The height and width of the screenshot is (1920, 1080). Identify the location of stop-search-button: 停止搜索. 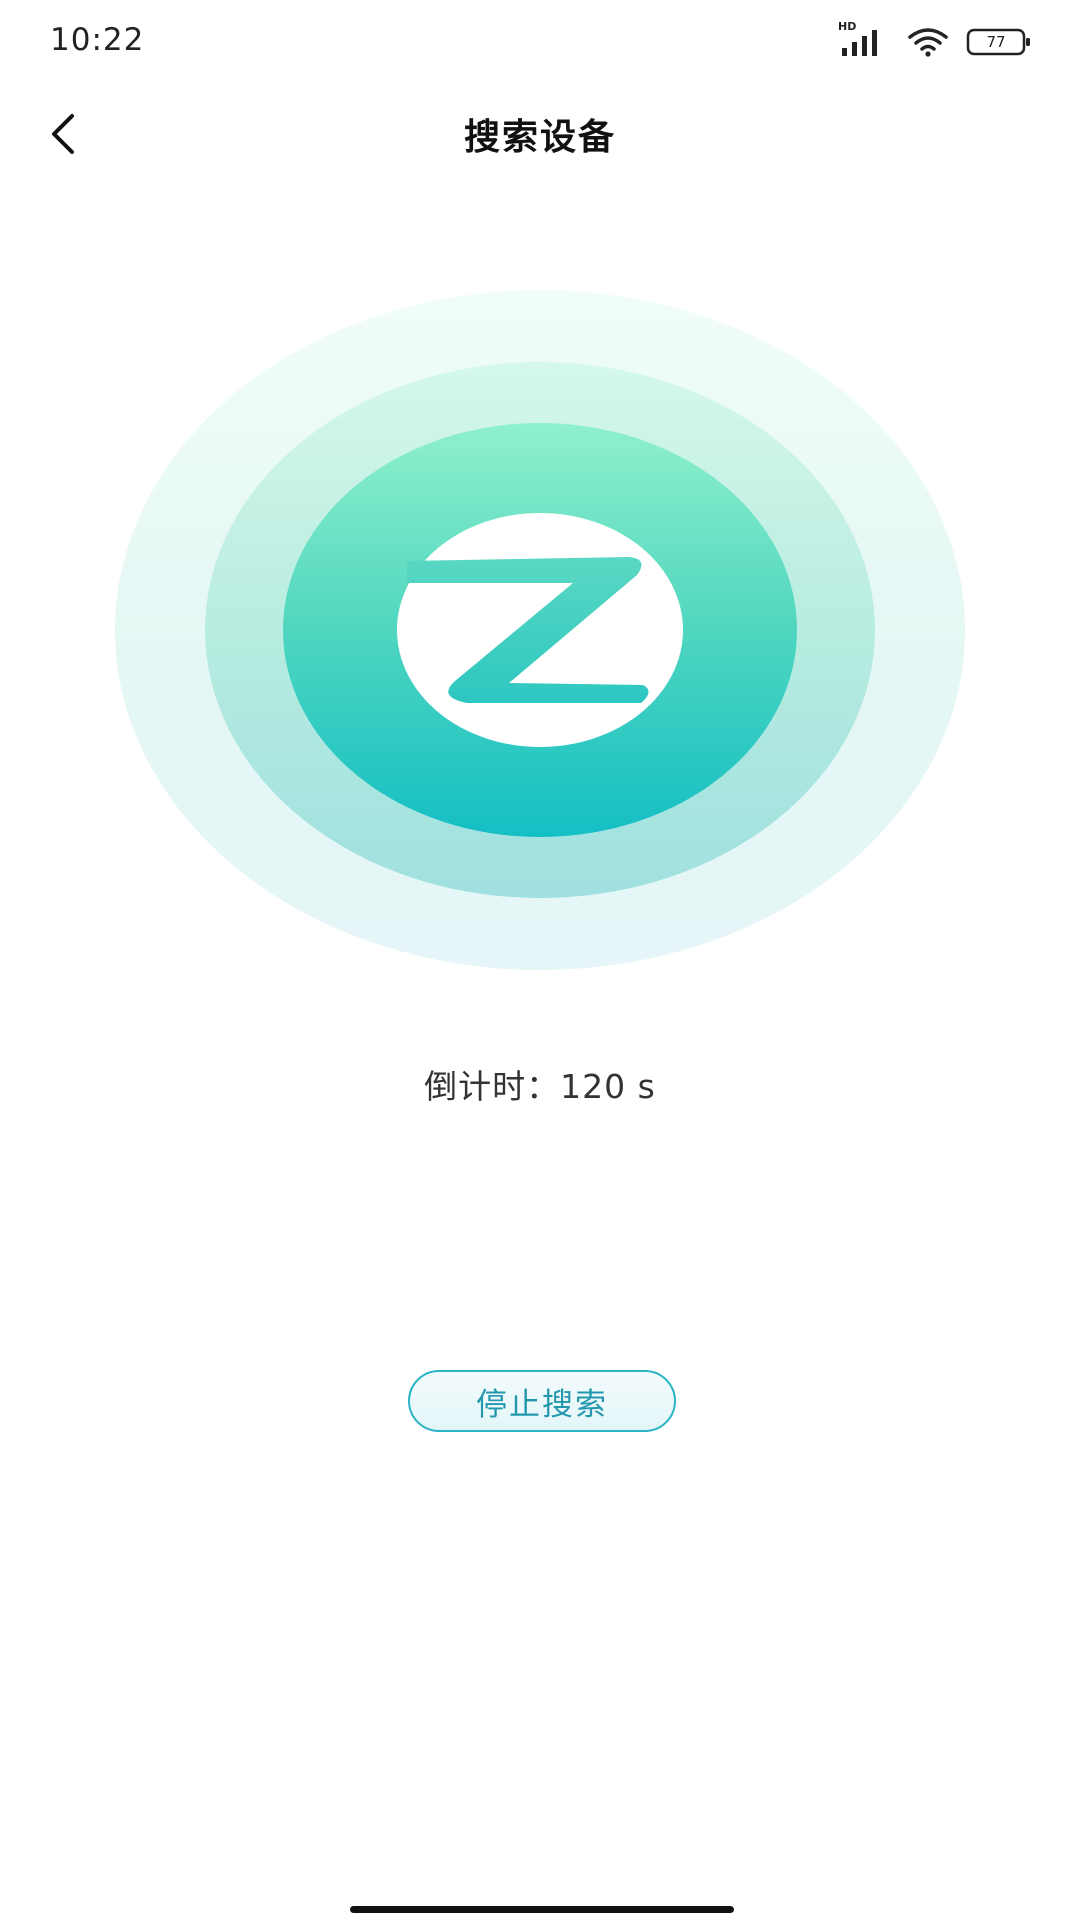
(542, 1401).